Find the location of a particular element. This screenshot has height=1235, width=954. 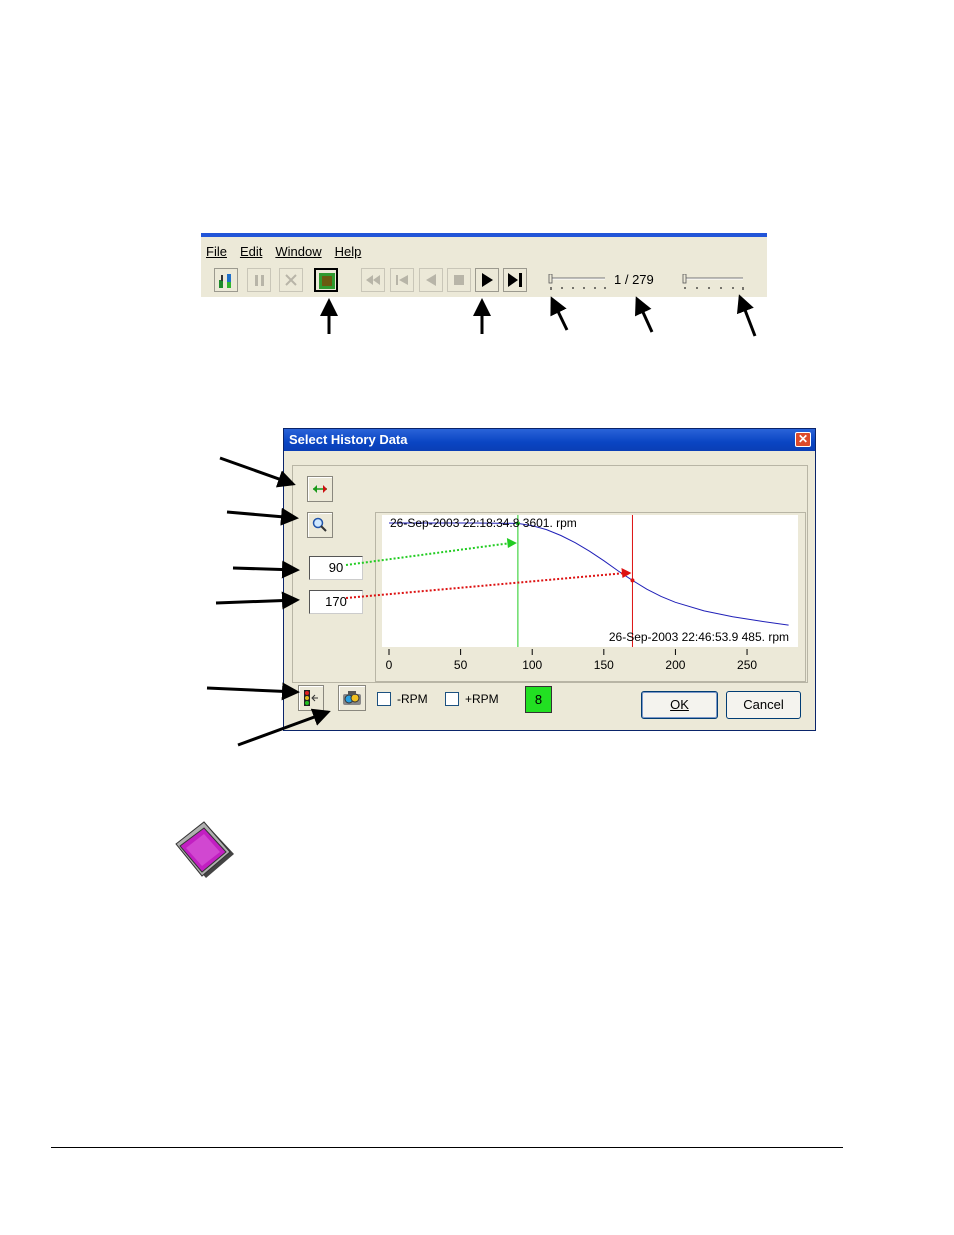

reference-book-icon is located at coordinates (204, 849).